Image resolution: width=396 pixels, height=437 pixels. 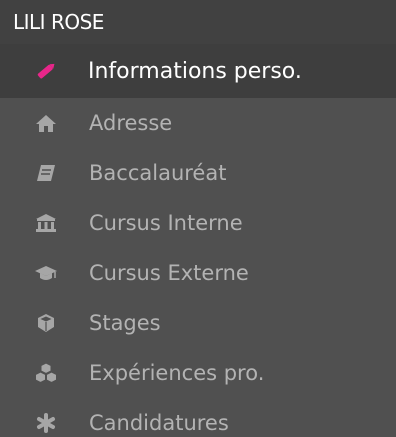 I want to click on sidebar-item-adresse: Adresse, so click(x=198, y=123).